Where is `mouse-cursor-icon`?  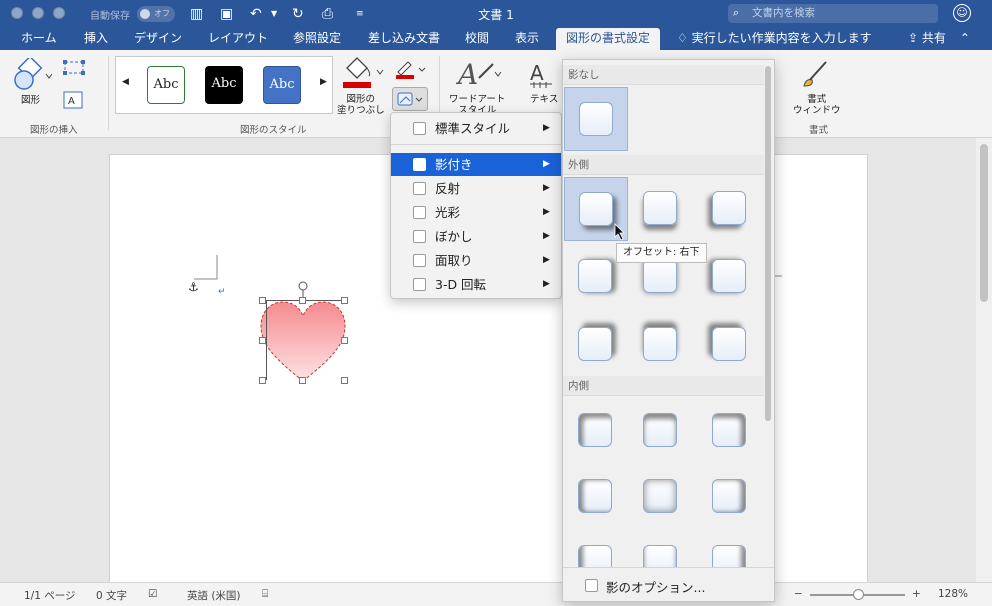 mouse-cursor-icon is located at coordinates (619, 232).